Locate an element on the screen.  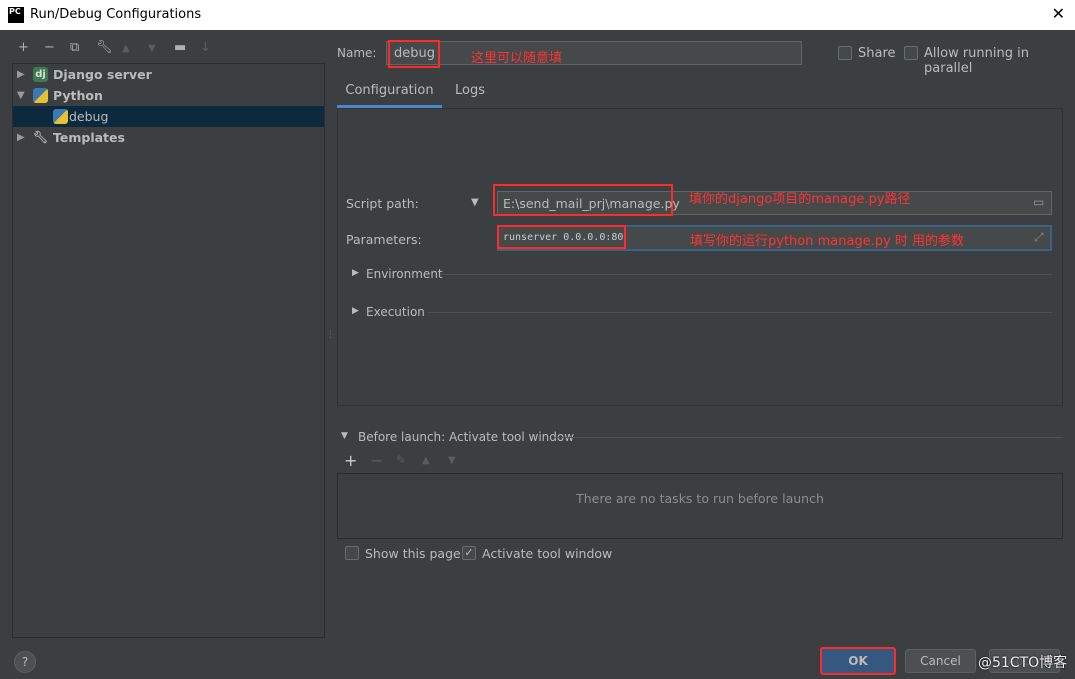
name-annotation: 这里可以随意填 is located at coordinates (517, 58).